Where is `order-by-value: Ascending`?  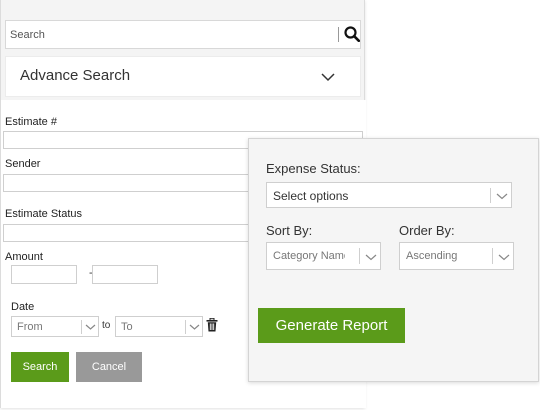
order-by-value: Ascending is located at coordinates (432, 256).